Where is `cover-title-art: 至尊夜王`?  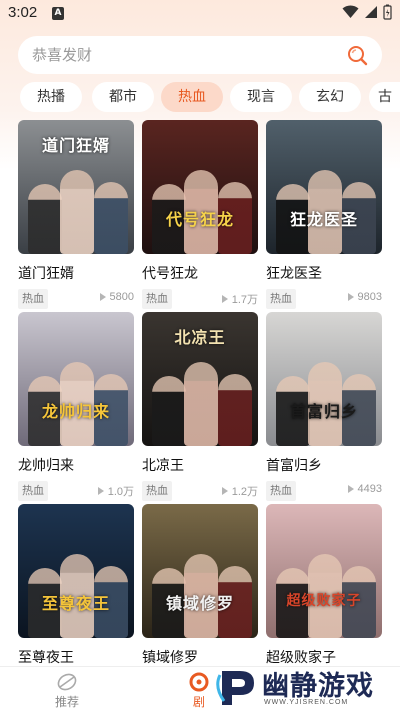 cover-title-art: 至尊夜王 is located at coordinates (75, 603).